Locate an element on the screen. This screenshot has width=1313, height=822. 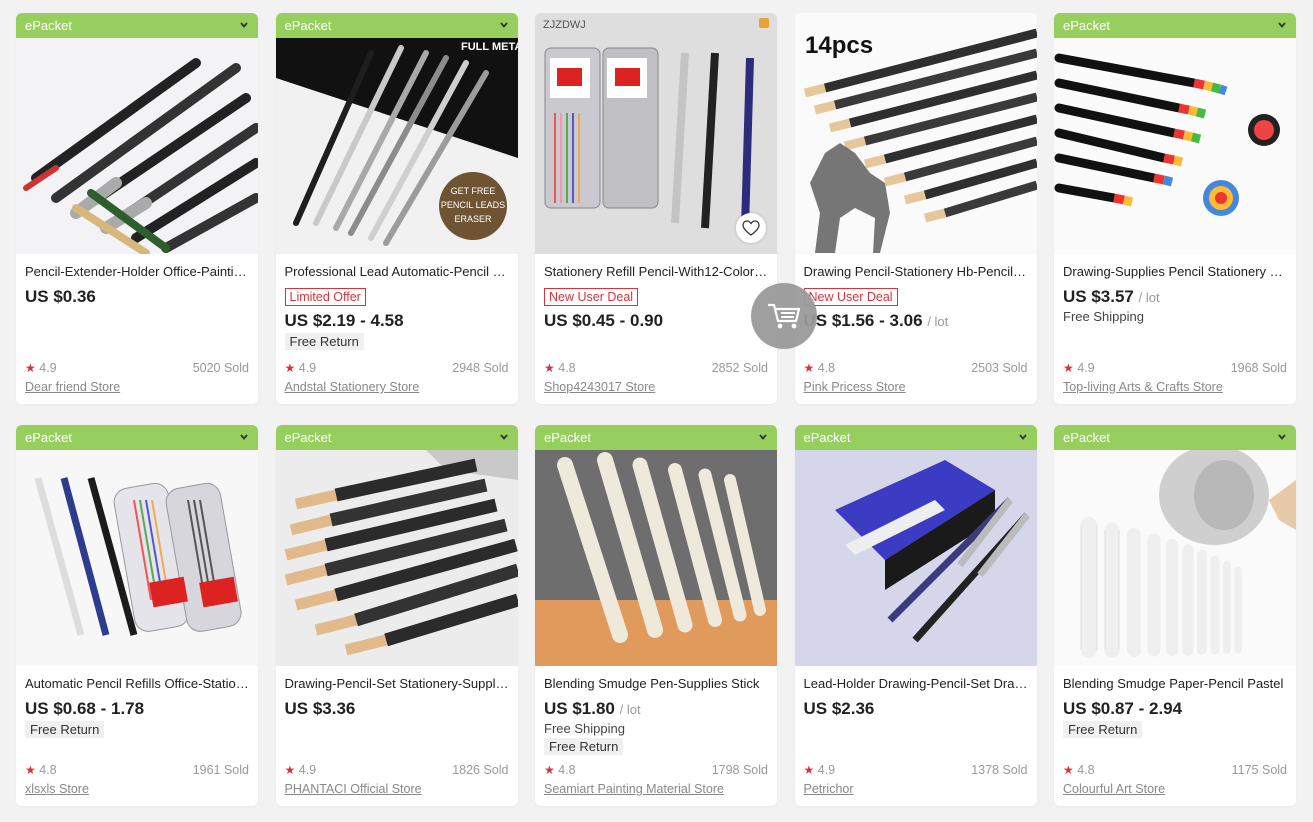
store-link: Seamiart Painting Material Store is located at coordinates (634, 789).